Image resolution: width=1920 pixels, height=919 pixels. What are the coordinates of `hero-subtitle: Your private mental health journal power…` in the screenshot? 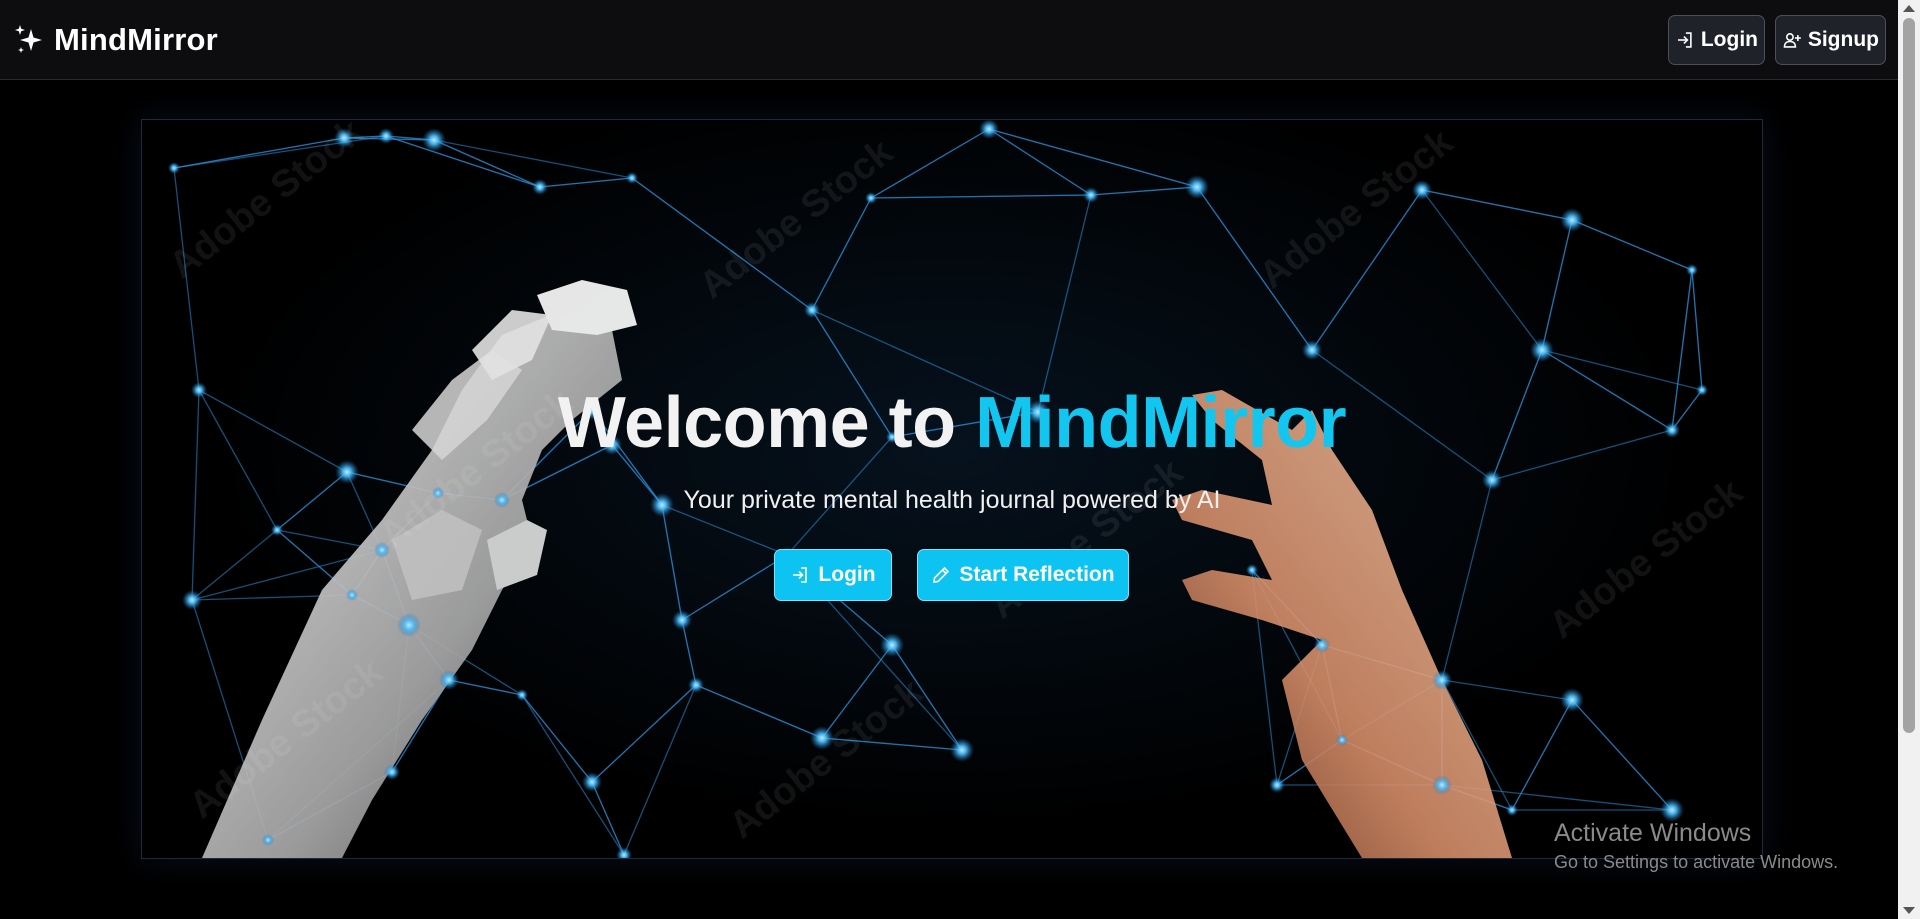 It's located at (952, 500).